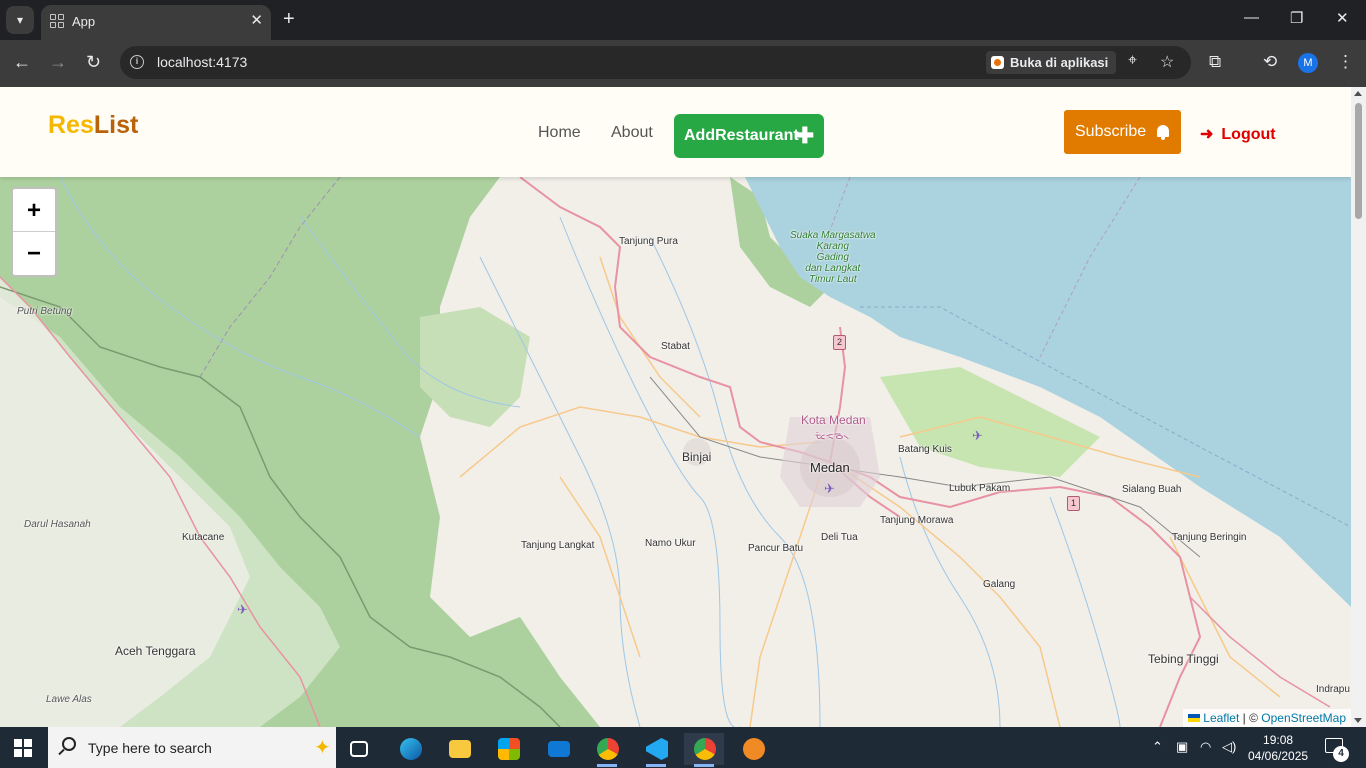 Image resolution: width=1366 pixels, height=768 pixels. Describe the element at coordinates (459, 749) in the screenshot. I see `file-explorer-icon` at that location.